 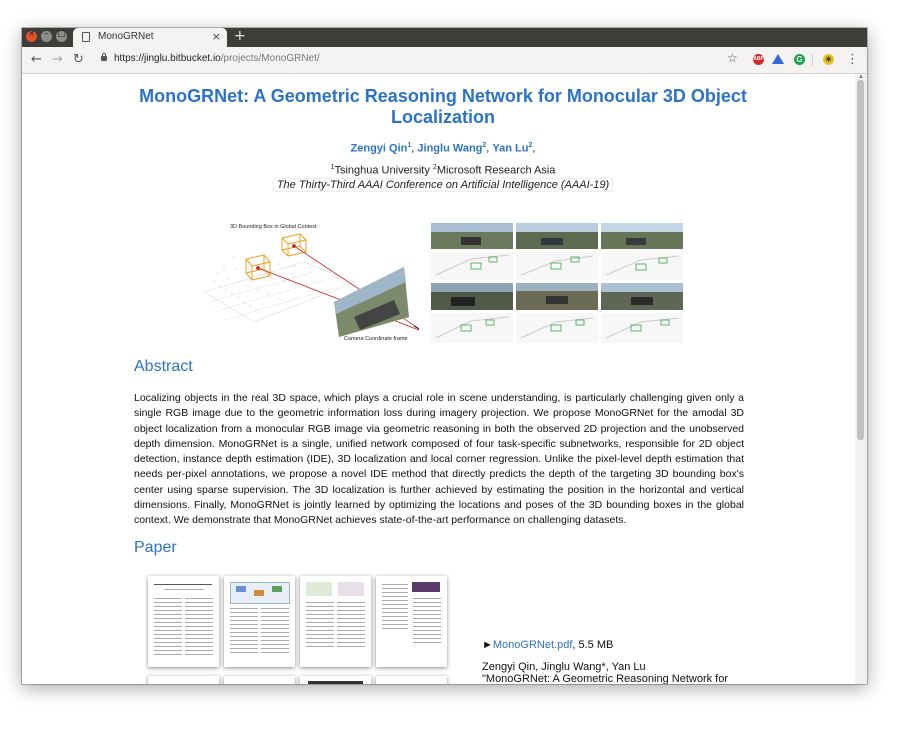 What do you see at coordinates (376, 339) in the screenshot?
I see `figure-label-camera: Camera Coordinate frame` at bounding box center [376, 339].